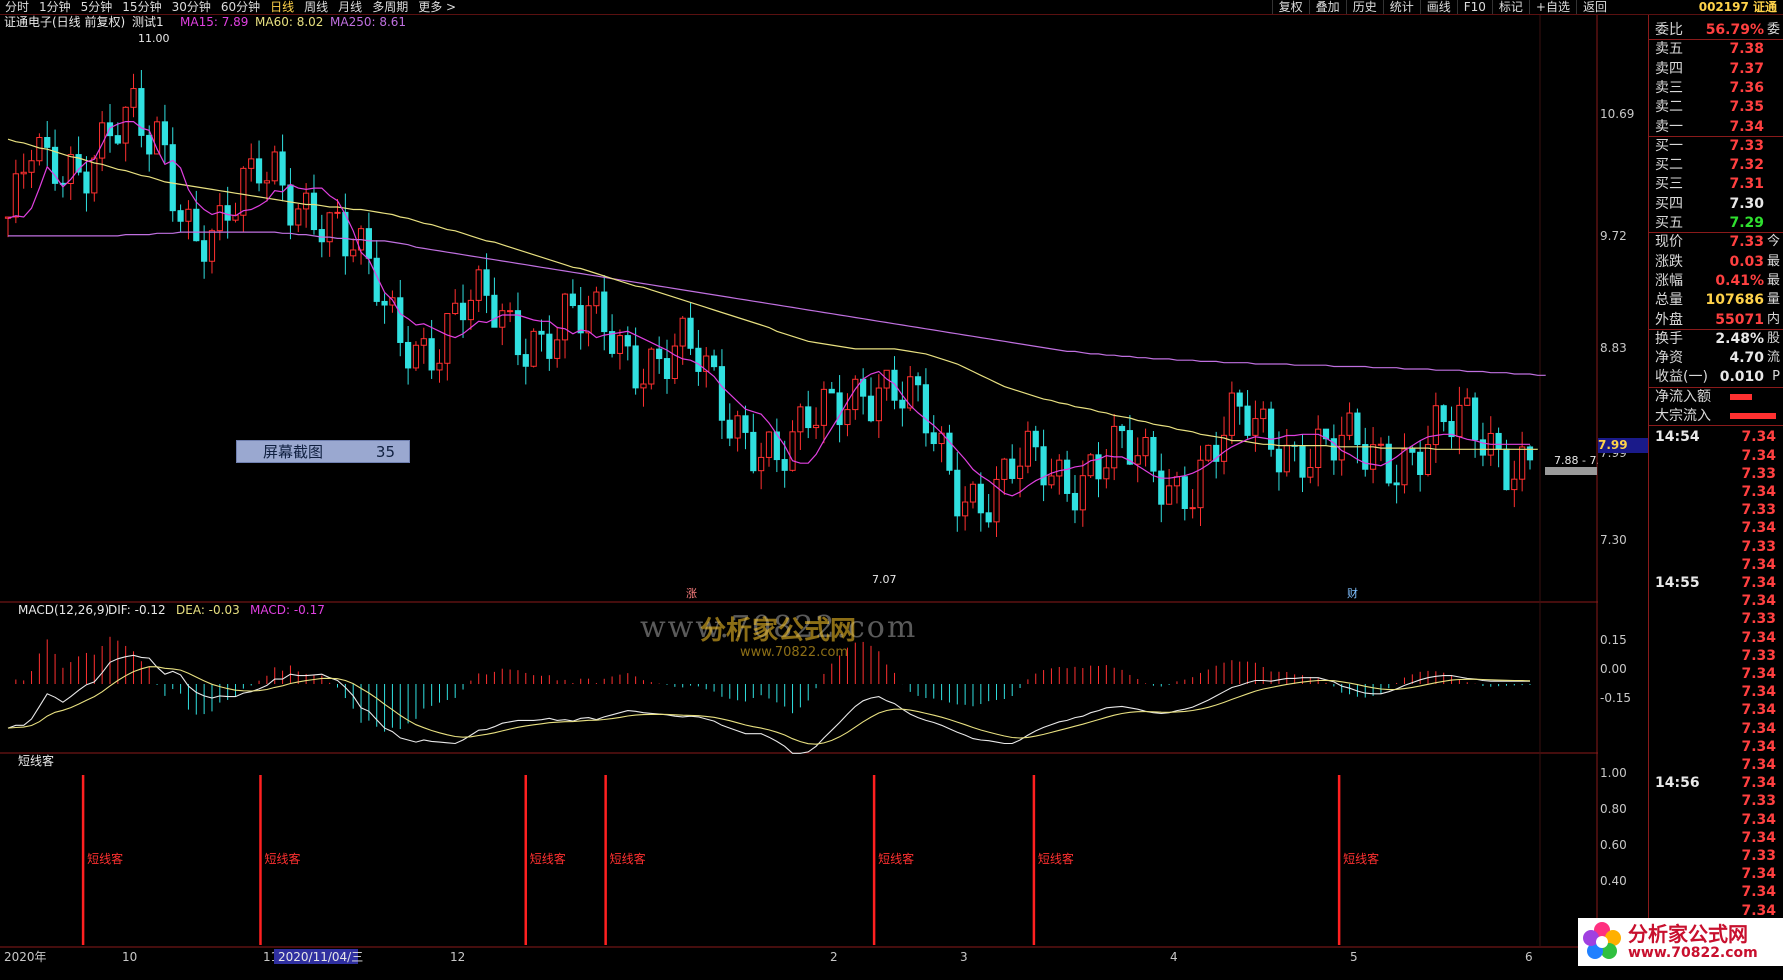  Describe the element at coordinates (1739, 280) in the screenshot. I see `quote-row-2-value: 0.41%` at that location.